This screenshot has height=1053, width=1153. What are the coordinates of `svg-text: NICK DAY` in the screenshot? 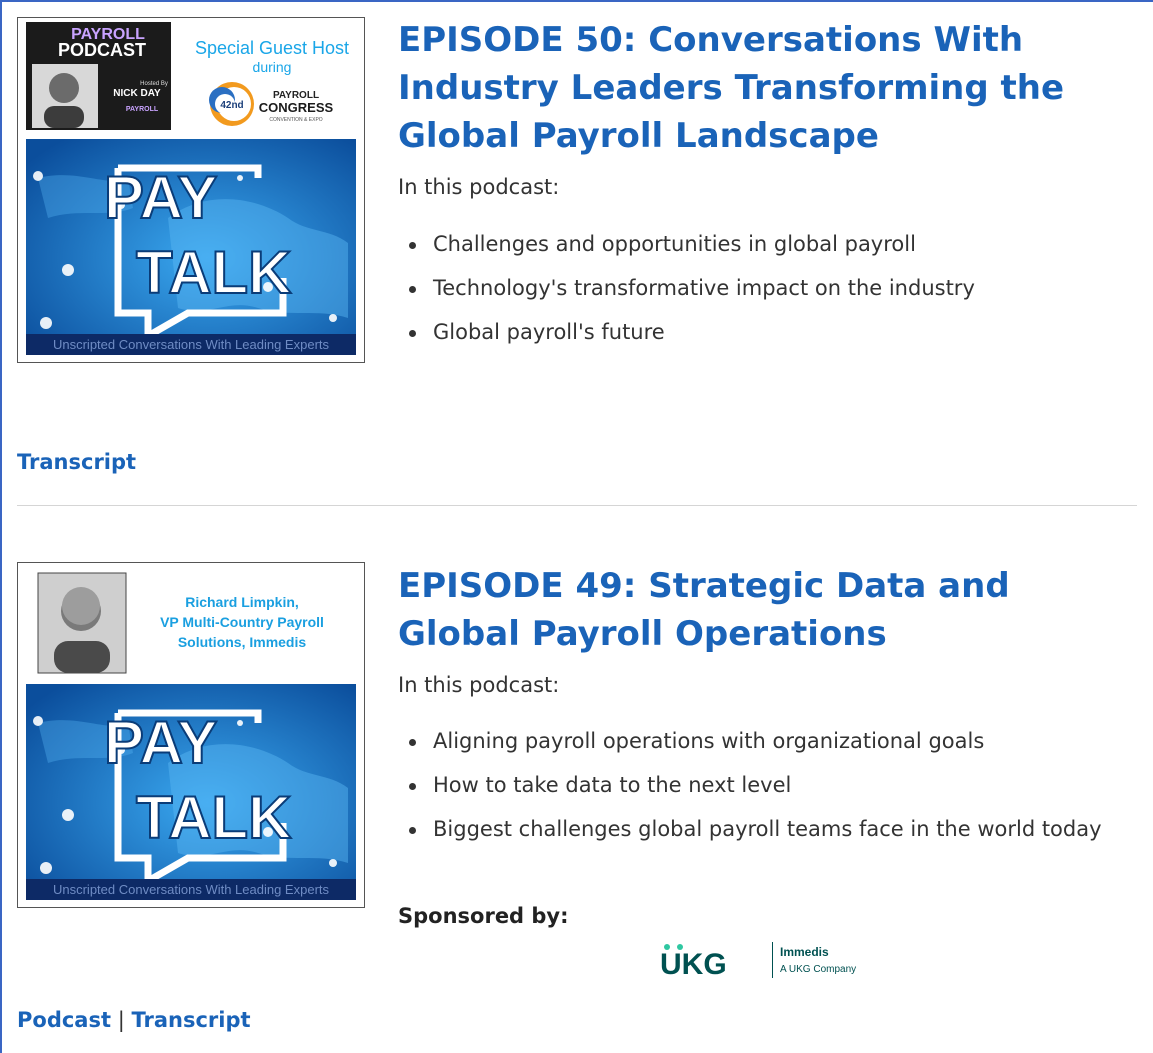 It's located at (137, 93).